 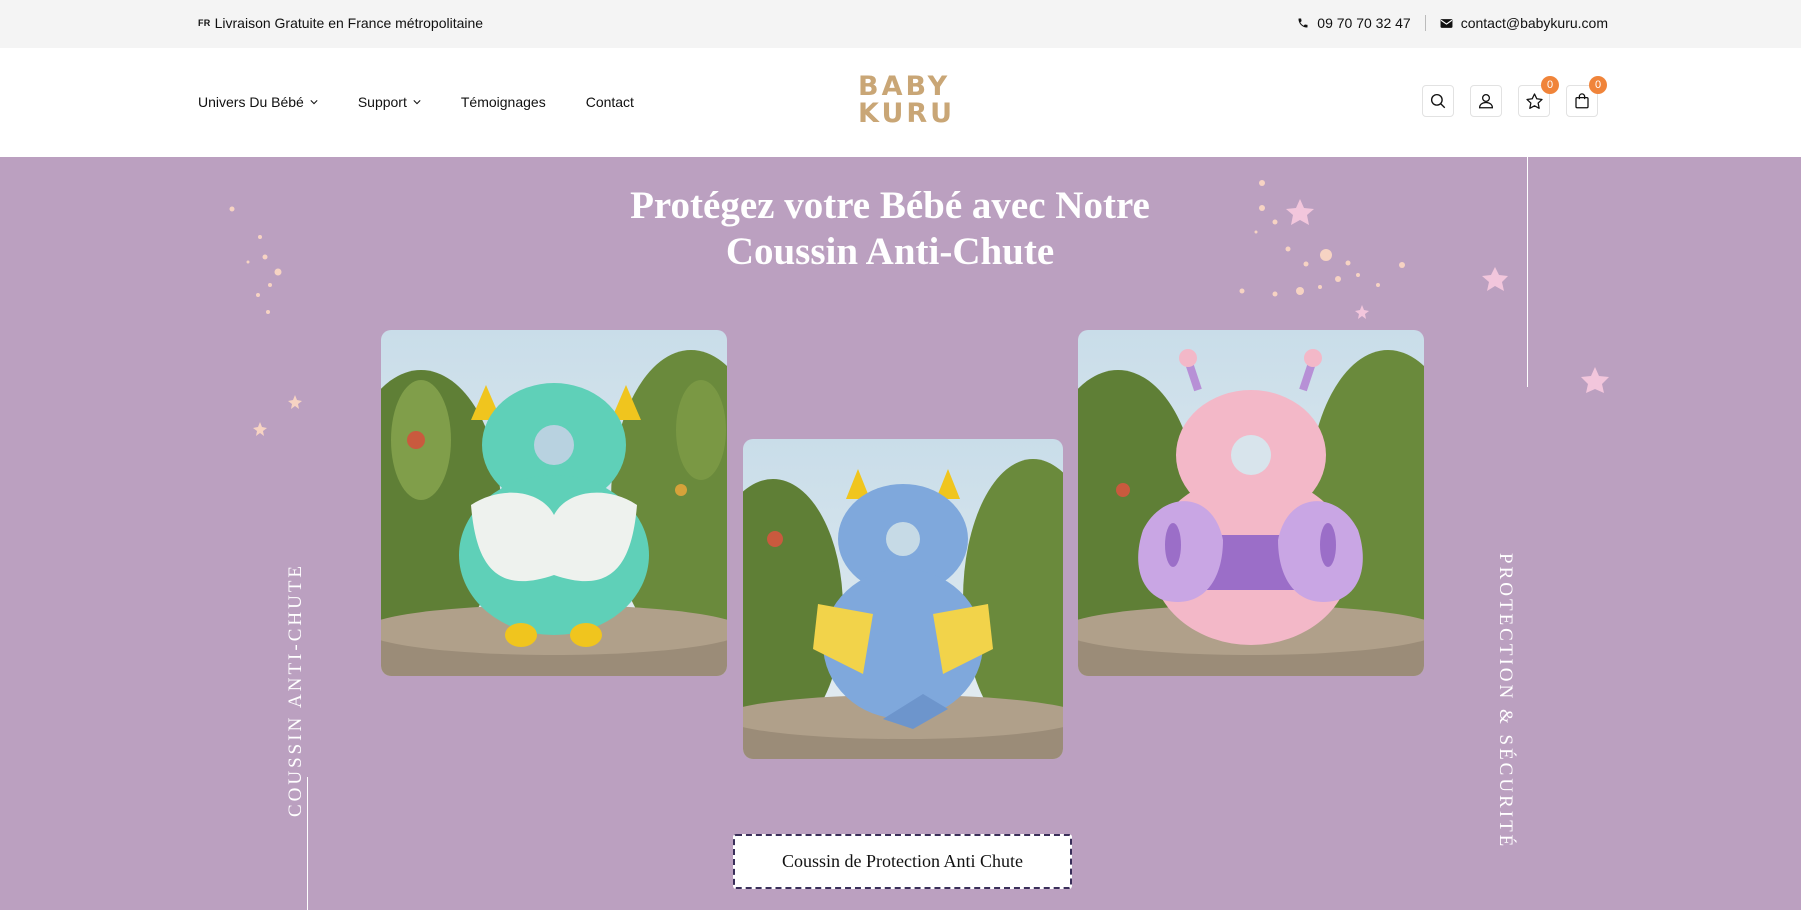 I want to click on nav-label: Support, so click(x=382, y=102).